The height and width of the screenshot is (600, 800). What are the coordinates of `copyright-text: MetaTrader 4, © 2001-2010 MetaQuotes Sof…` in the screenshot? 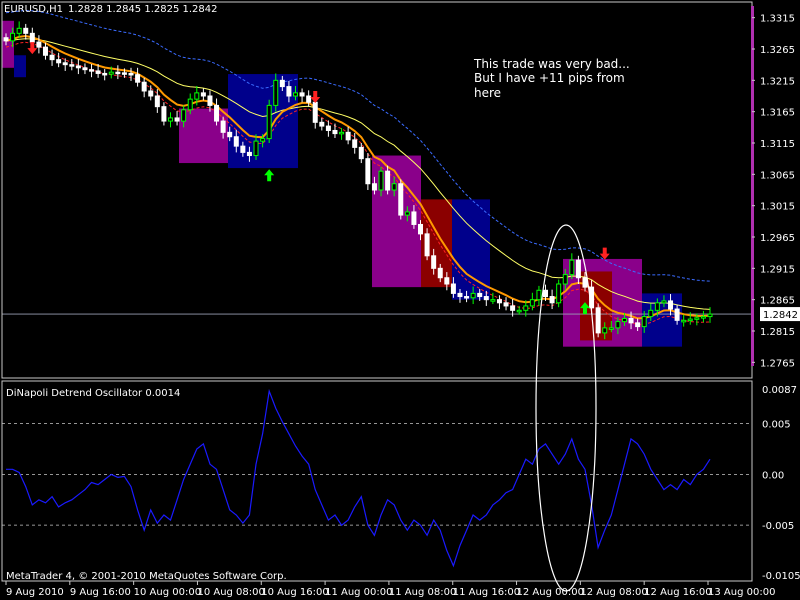 It's located at (146, 576).